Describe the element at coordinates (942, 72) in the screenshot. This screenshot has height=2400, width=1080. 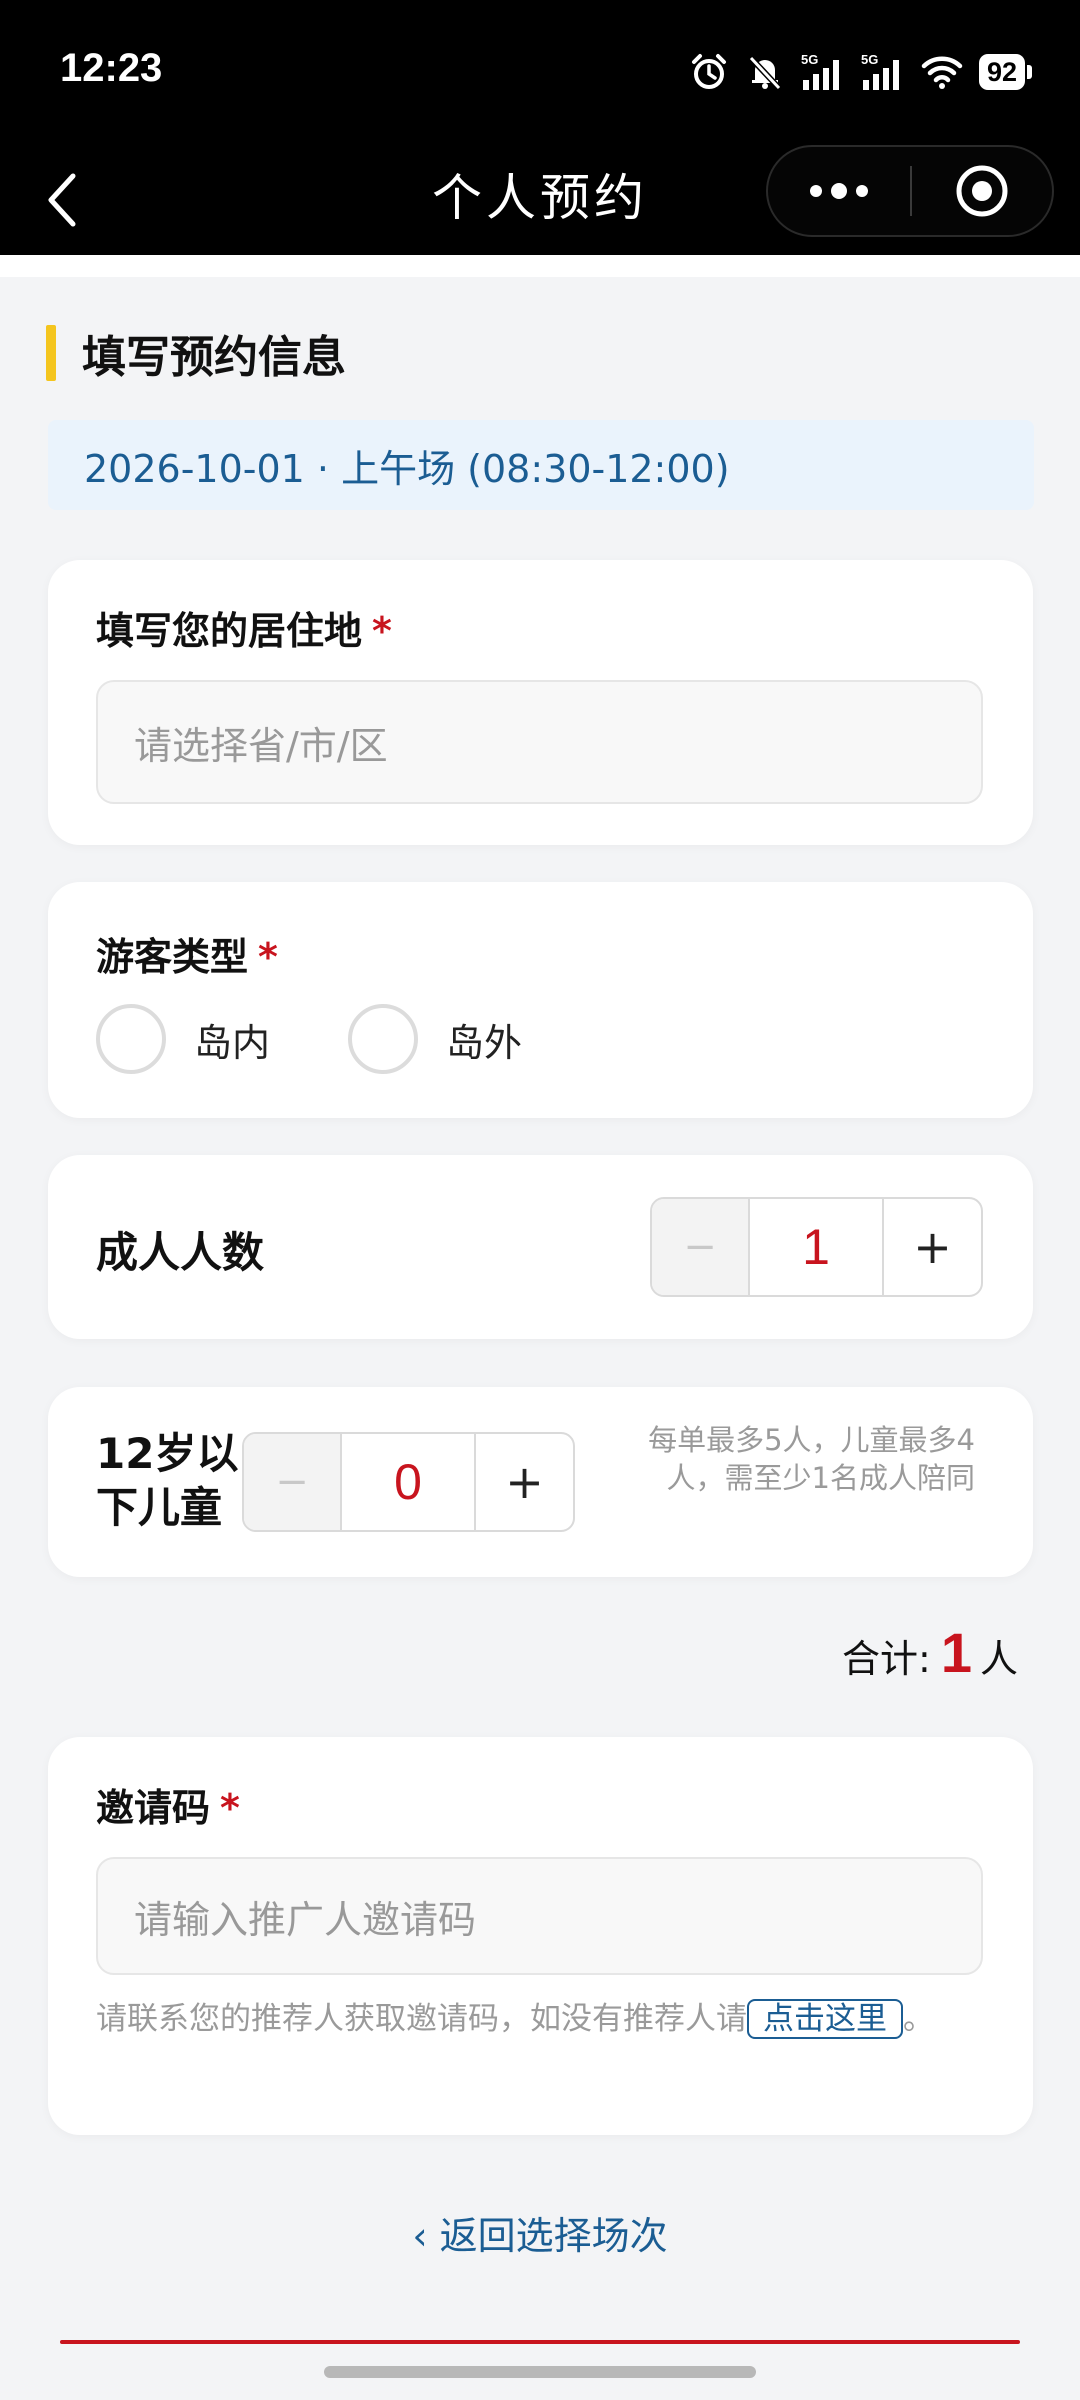
I see `wifi-icon` at that location.